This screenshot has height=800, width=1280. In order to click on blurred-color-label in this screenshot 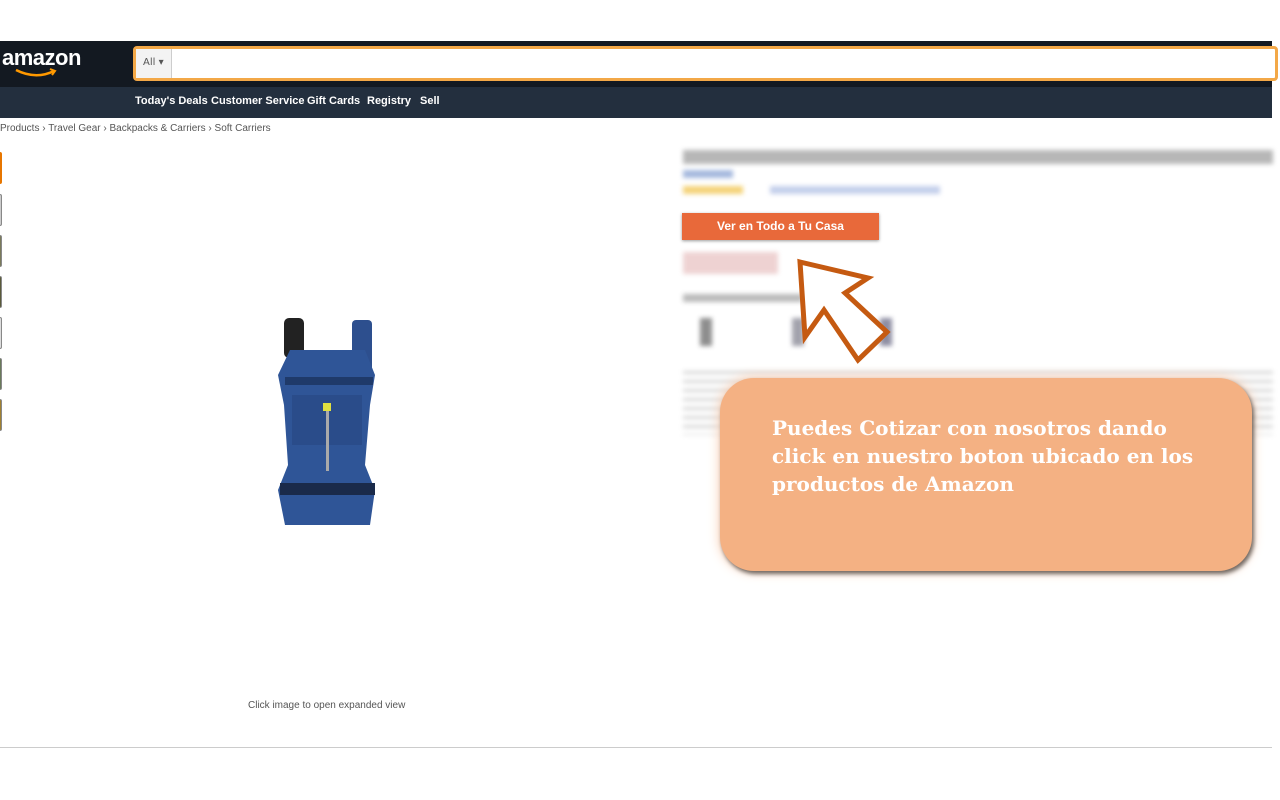, I will do `click(743, 298)`.